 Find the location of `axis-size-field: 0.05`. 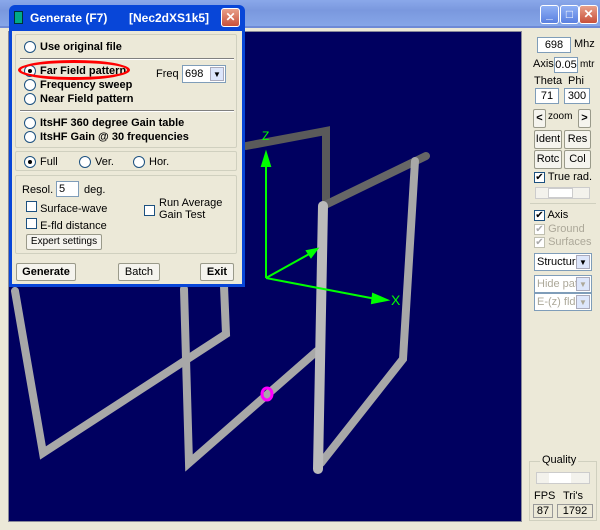

axis-size-field: 0.05 is located at coordinates (566, 65).